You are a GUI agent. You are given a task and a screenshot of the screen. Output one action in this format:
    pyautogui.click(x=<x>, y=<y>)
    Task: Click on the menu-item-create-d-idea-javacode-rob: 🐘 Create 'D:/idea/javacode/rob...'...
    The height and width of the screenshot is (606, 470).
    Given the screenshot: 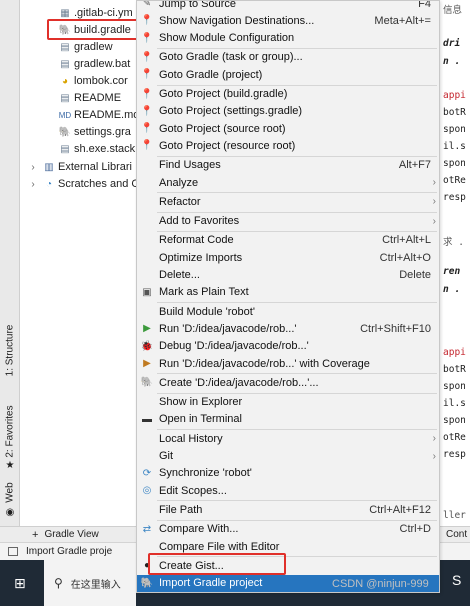 What is the action you would take?
    pyautogui.click(x=288, y=382)
    